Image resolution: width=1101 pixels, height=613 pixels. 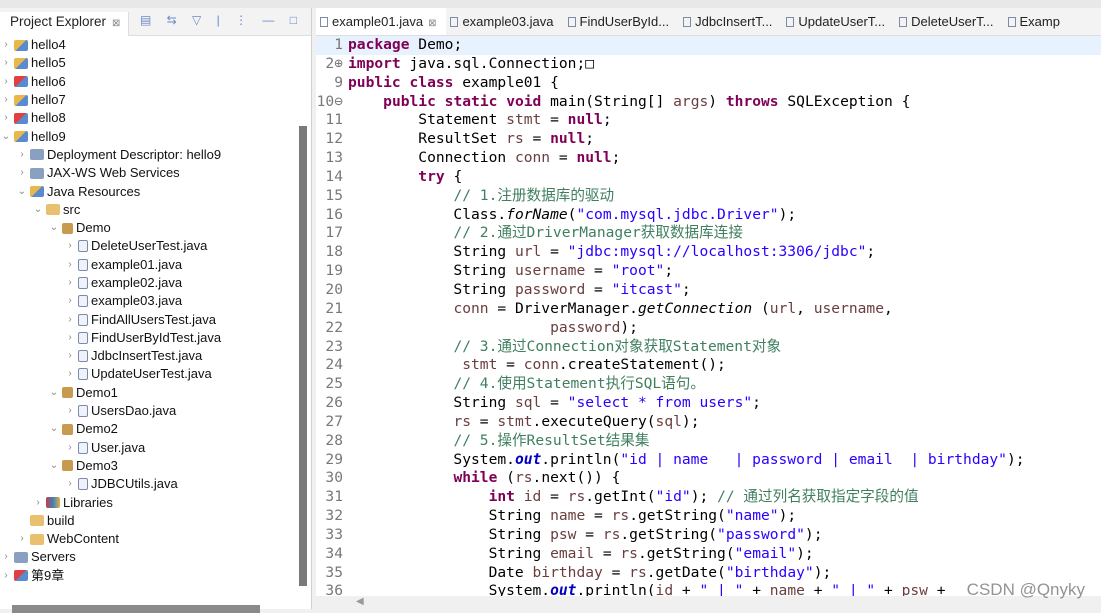 What do you see at coordinates (149, 155) in the screenshot?
I see `tree-item: › Deployment Descriptor: hello9` at bounding box center [149, 155].